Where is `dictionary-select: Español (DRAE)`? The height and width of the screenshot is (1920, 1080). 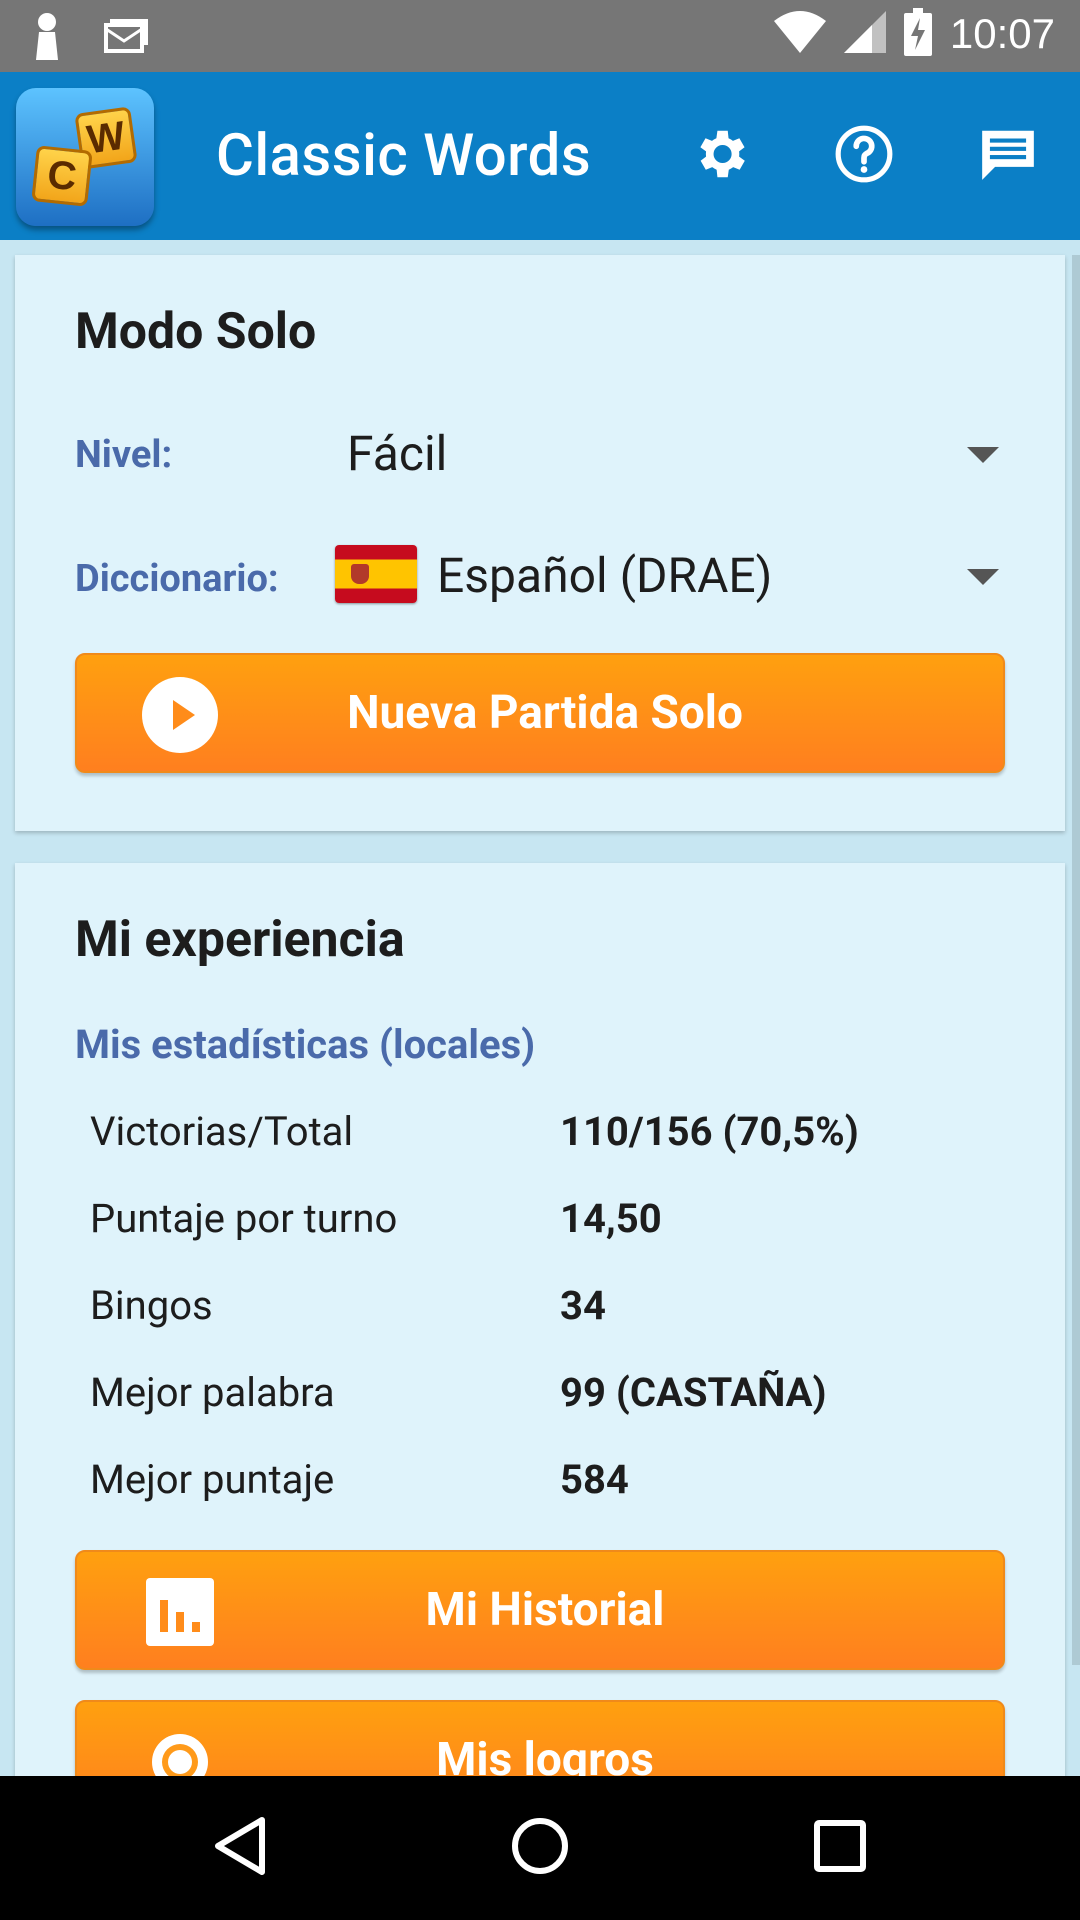
dictionary-select: Español (DRAE) is located at coordinates (515, 575).